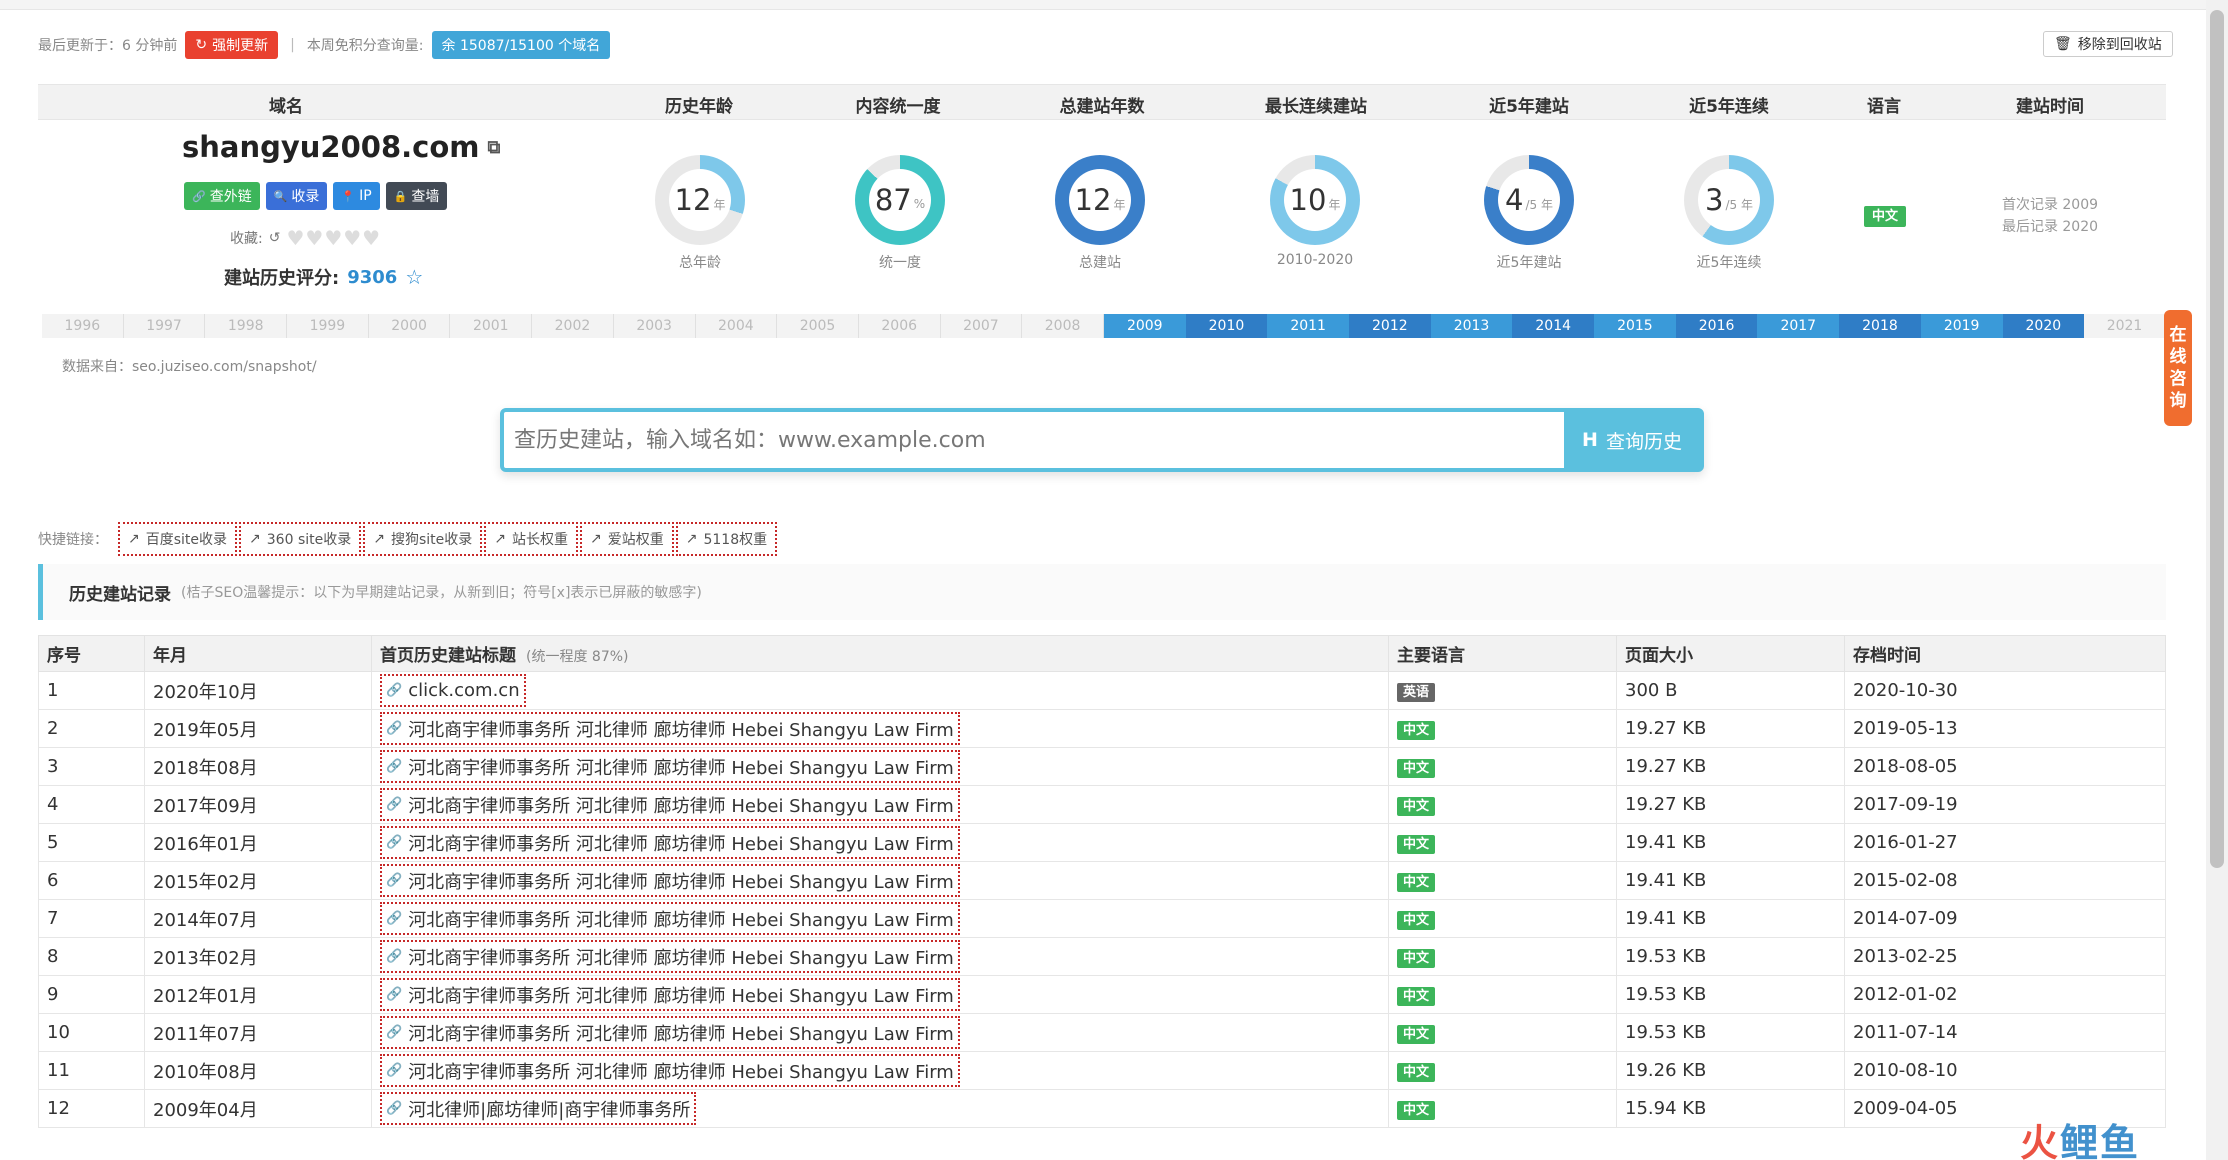 Image resolution: width=2228 pixels, height=1160 pixels. Describe the element at coordinates (2108, 44) in the screenshot. I see `recycle-button: 🗑 移除到回收站` at that location.